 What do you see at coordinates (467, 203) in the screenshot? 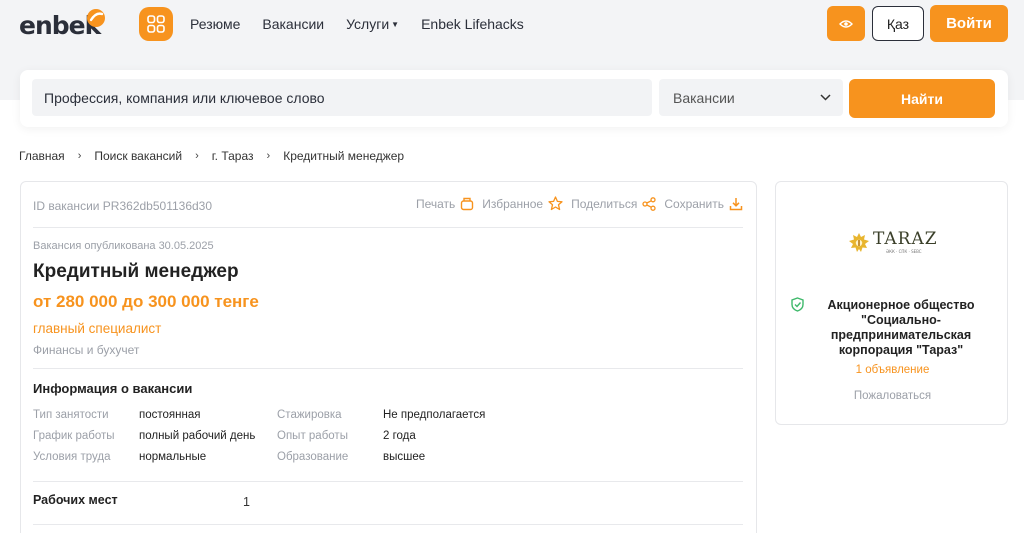
I see `printer-icon` at bounding box center [467, 203].